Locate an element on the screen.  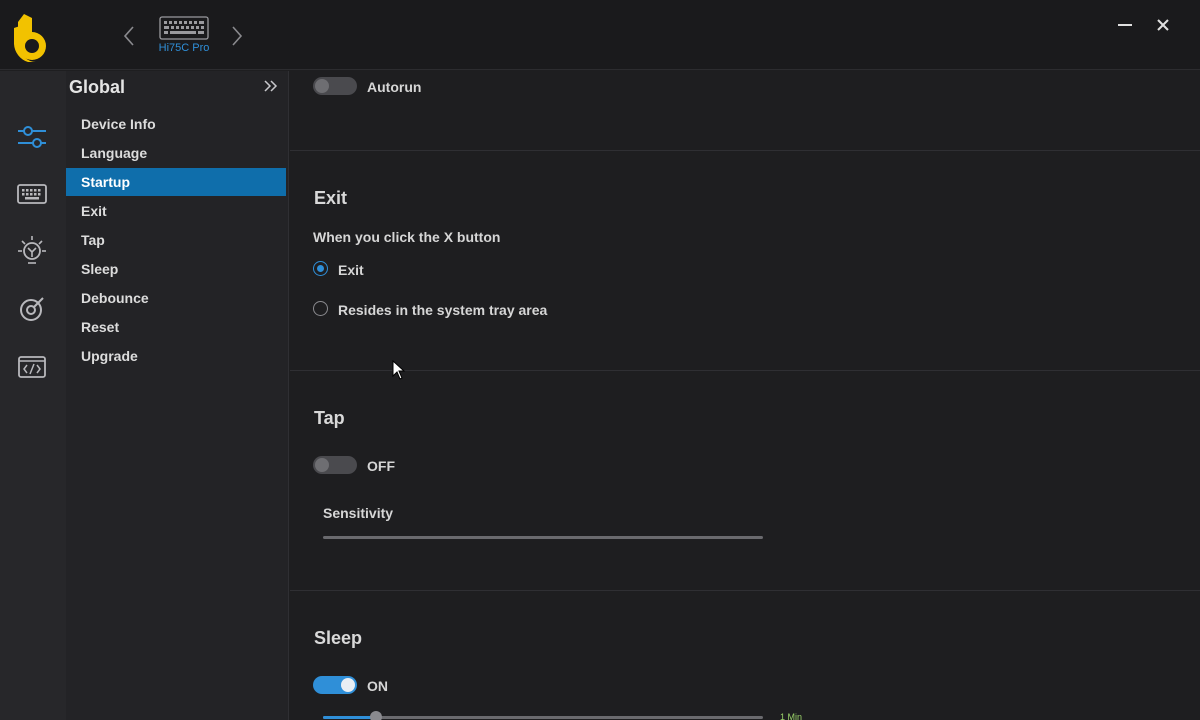
sleep-time-slider is located at coordinates (543, 715).